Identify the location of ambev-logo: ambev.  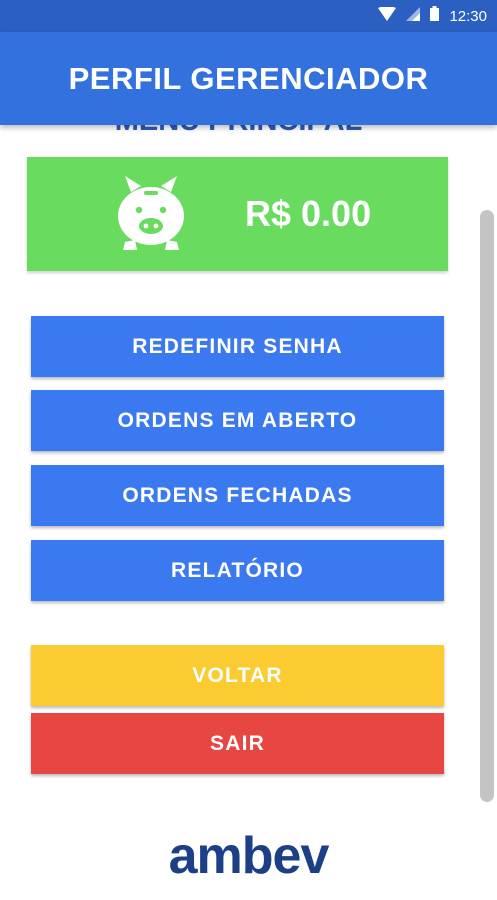
(249, 856).